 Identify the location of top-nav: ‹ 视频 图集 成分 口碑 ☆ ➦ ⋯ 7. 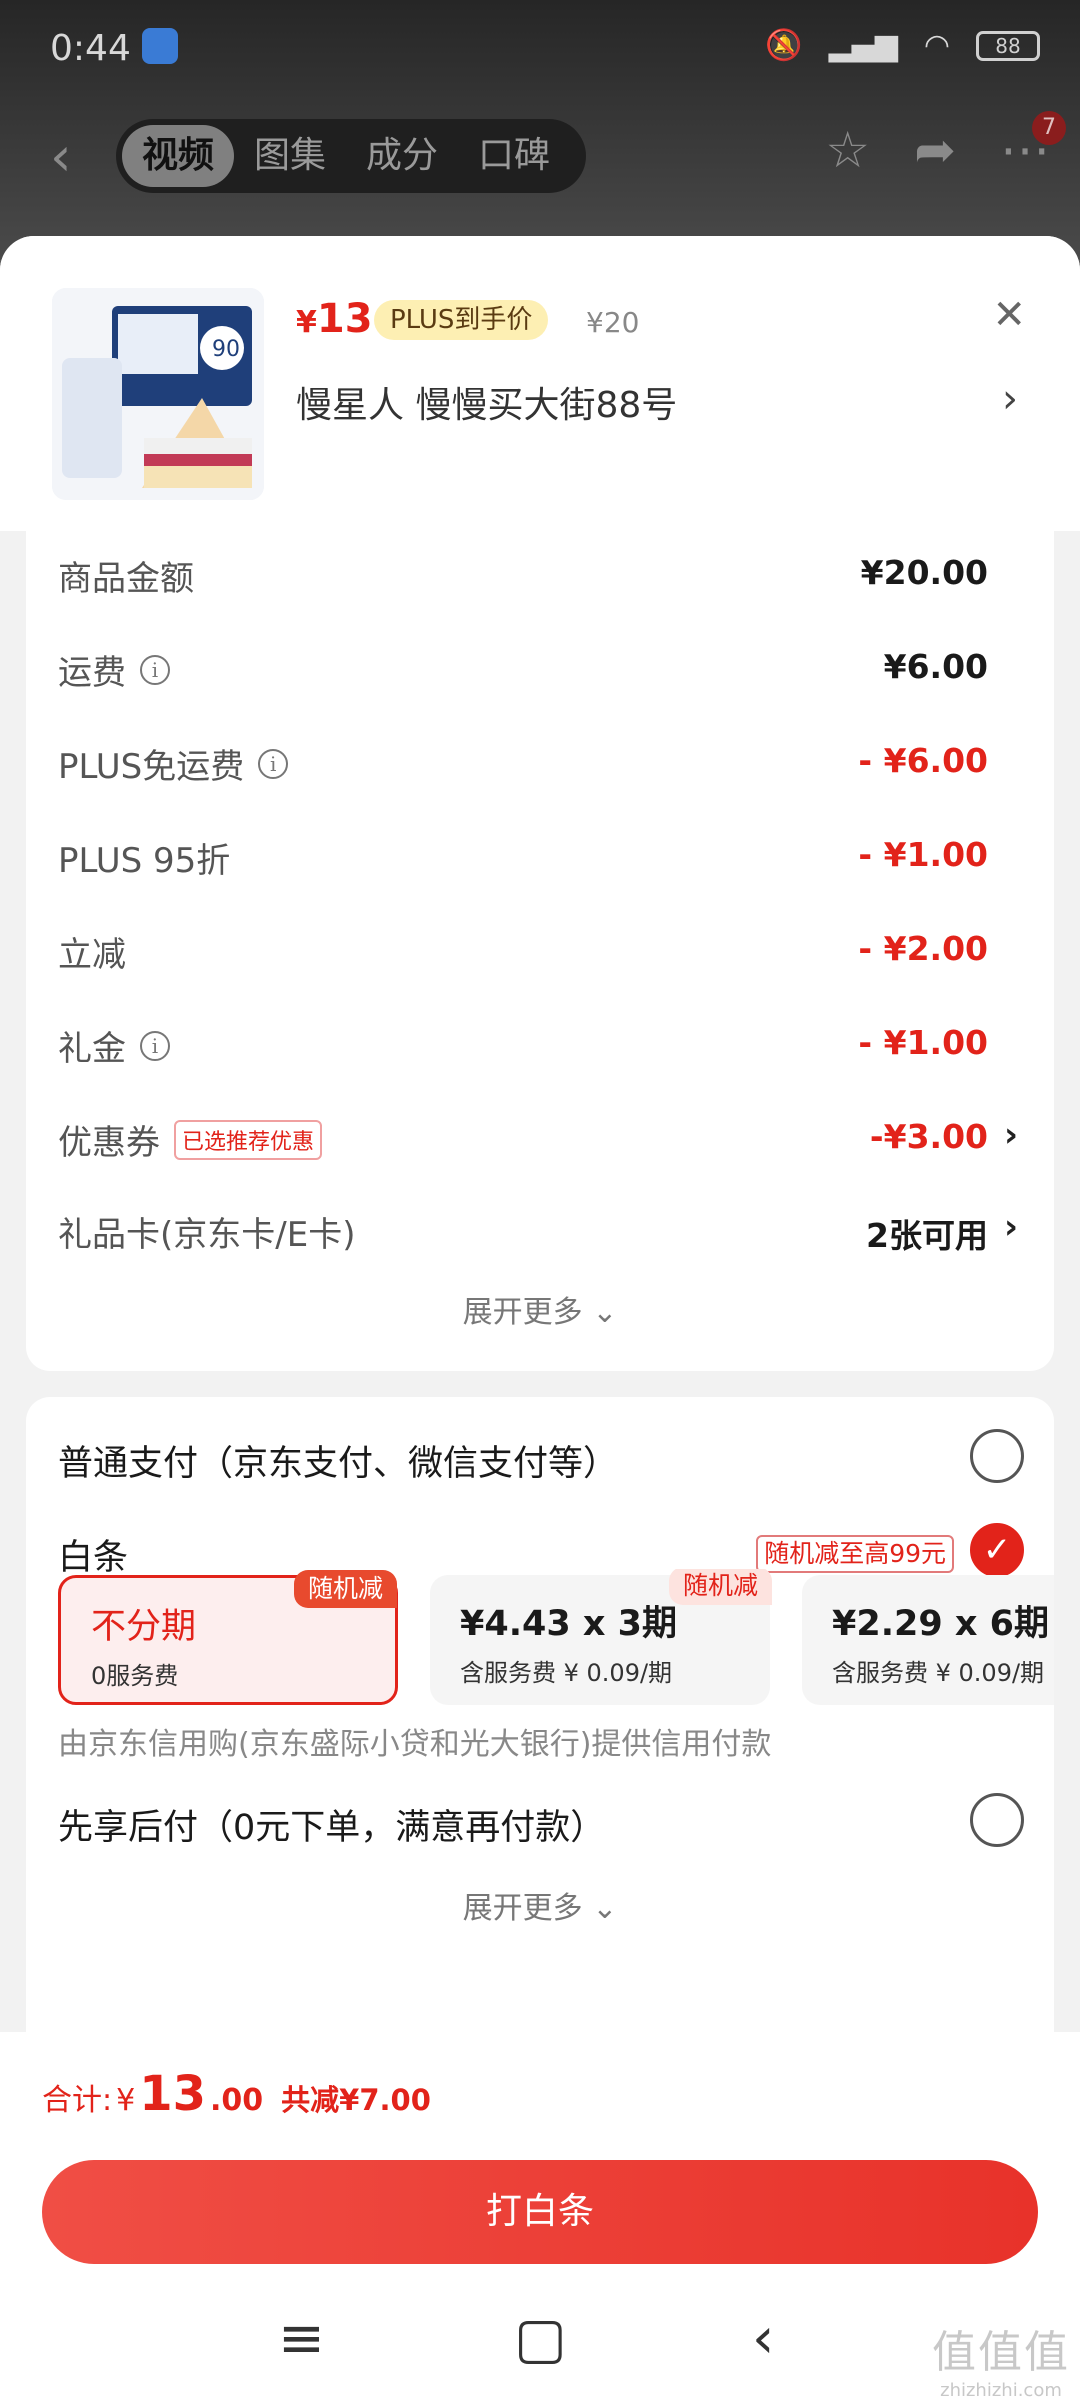
(540, 153).